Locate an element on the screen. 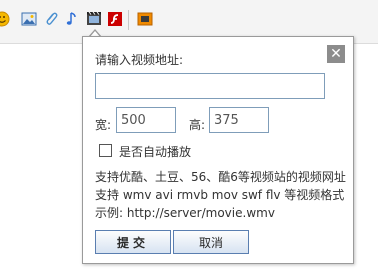 Image resolution: width=378 pixels, height=275 pixels. video-url-label: 请输入视频地址: is located at coordinates (139, 60).